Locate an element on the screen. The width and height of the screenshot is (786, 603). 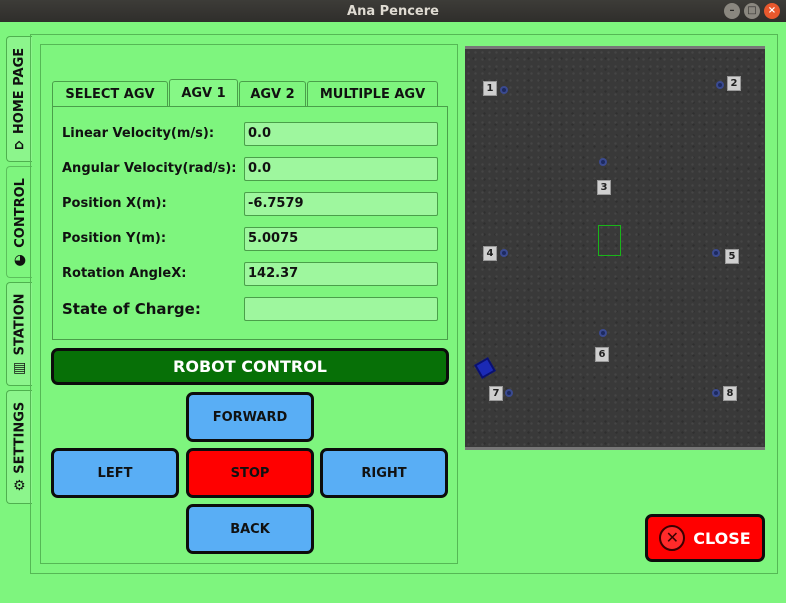
back-button: BACK is located at coordinates (250, 529).